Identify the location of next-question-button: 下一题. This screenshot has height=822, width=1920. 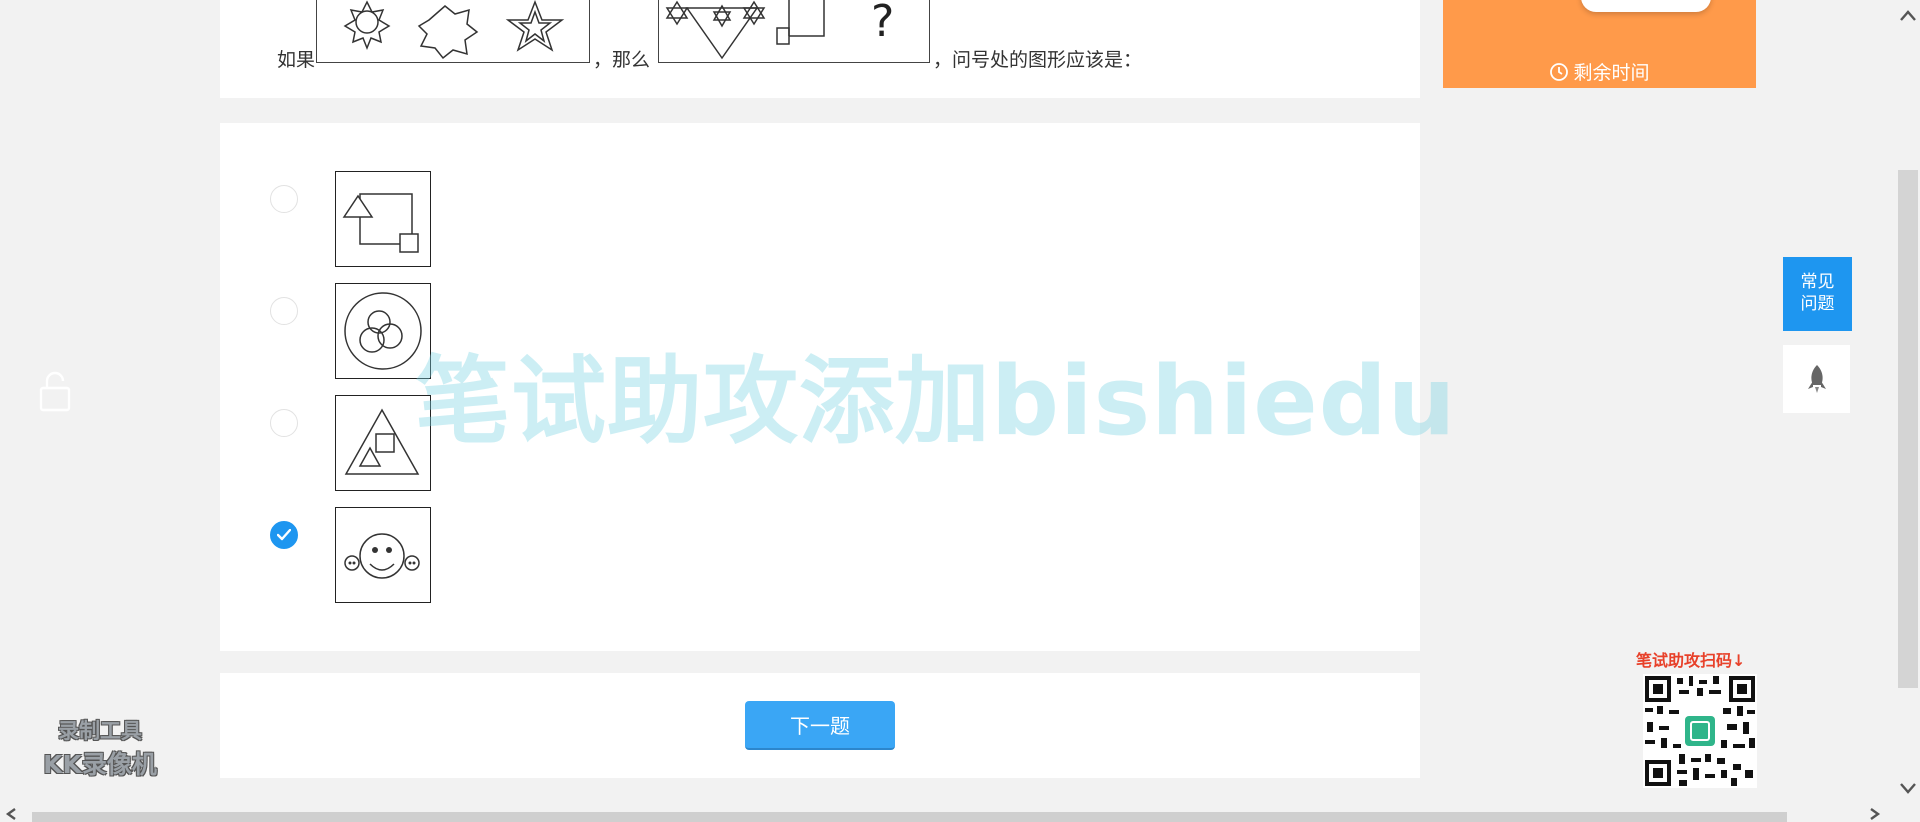
(820, 725).